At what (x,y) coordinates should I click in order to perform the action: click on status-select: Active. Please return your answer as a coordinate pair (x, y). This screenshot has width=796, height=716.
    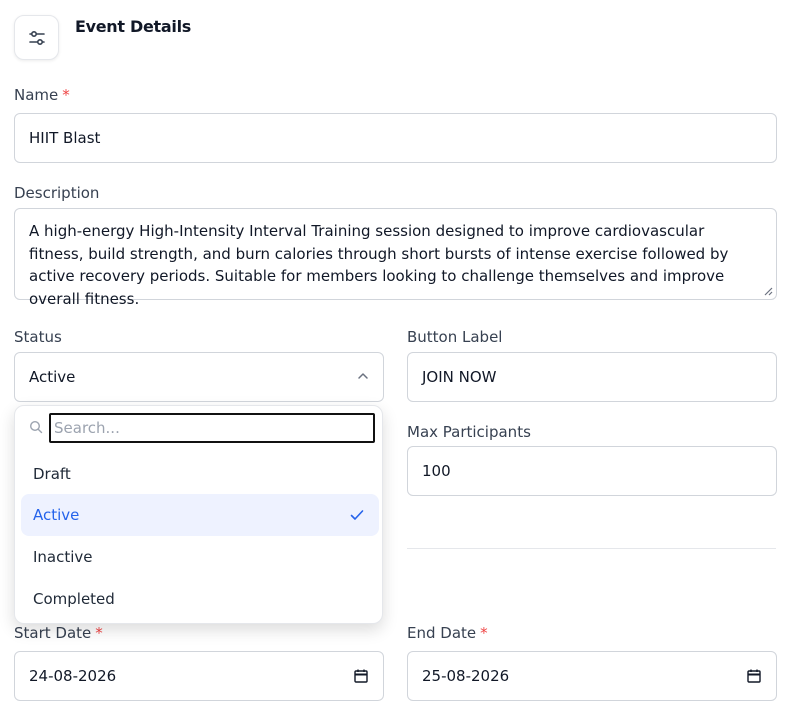
    Looking at the image, I should click on (199, 377).